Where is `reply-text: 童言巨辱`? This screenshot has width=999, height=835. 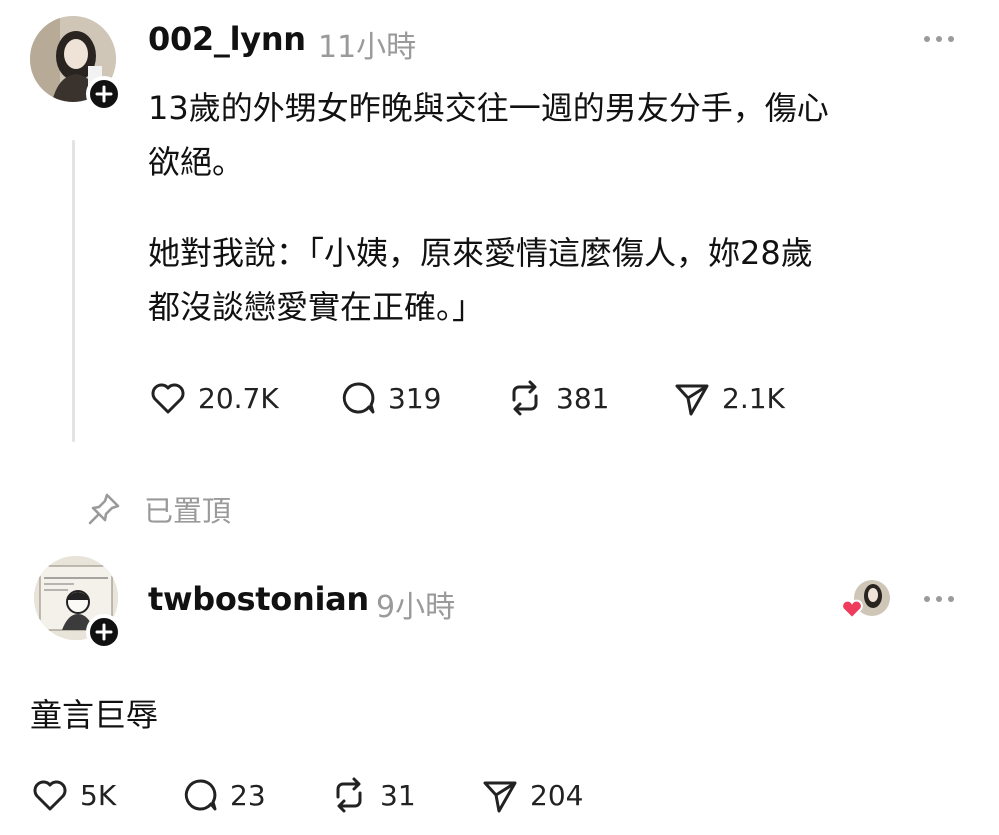 reply-text: 童言巨辱 is located at coordinates (94, 715).